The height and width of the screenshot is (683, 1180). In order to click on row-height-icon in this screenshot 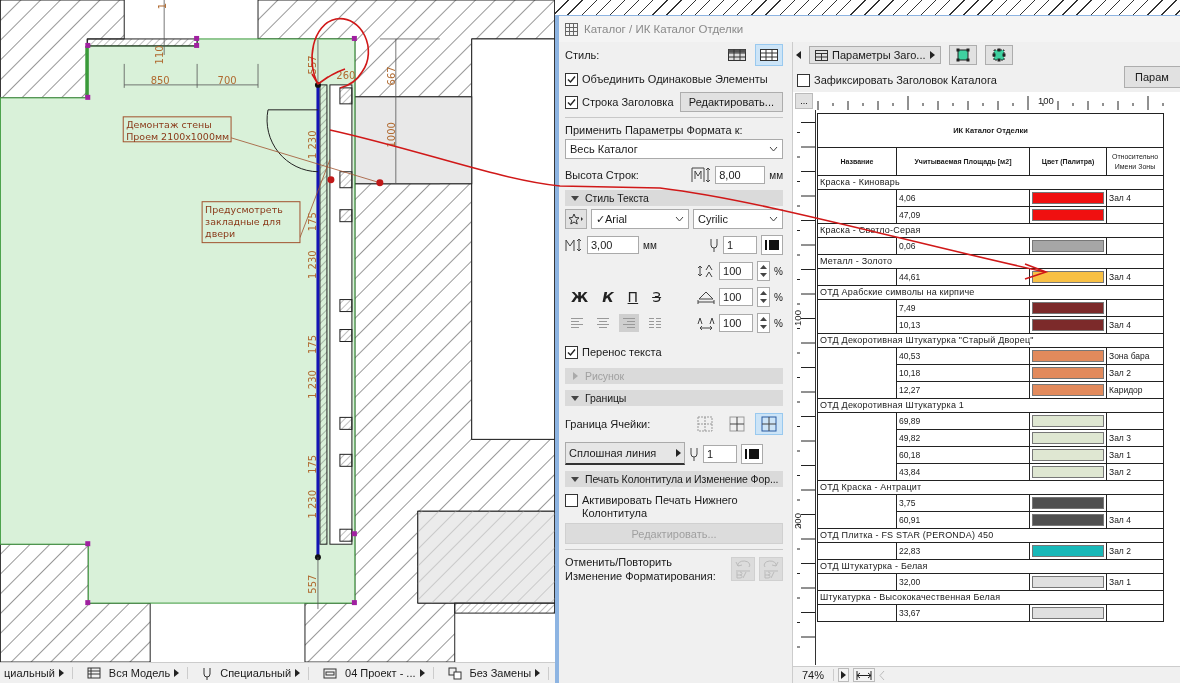, I will do `click(701, 175)`.